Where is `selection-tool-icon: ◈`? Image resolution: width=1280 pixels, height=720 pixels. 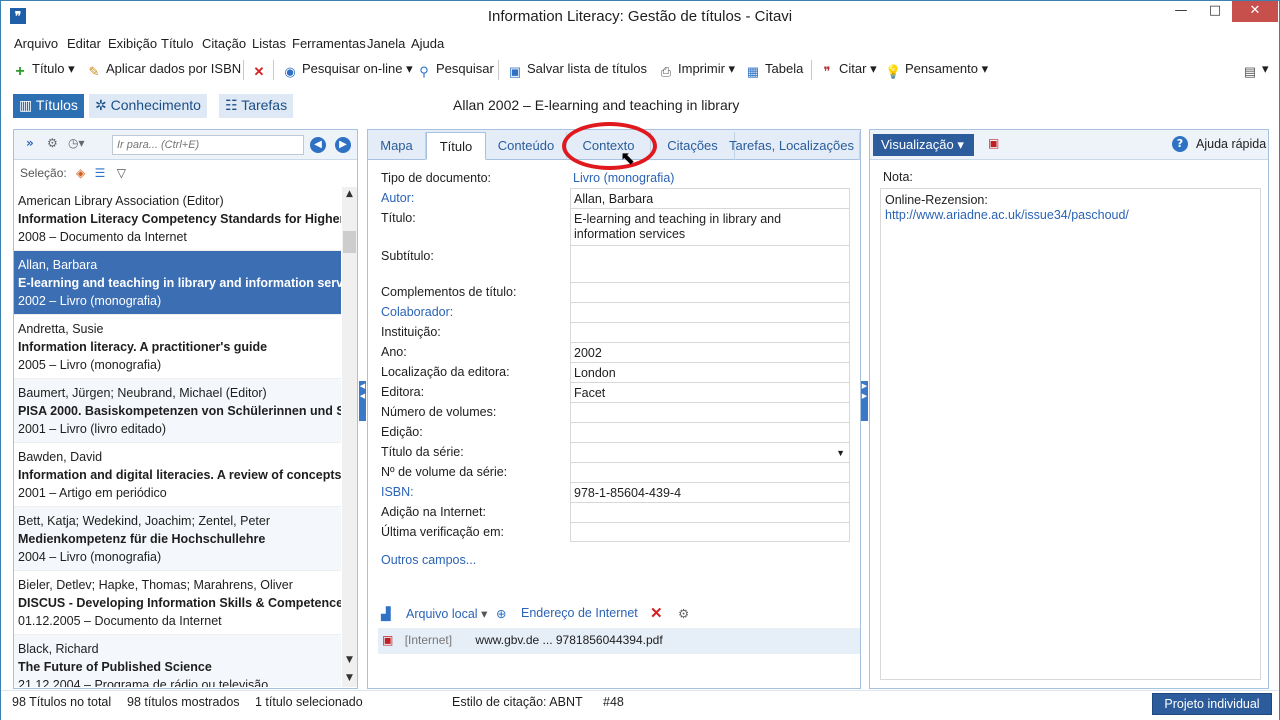 selection-tool-icon: ◈ is located at coordinates (80, 173).